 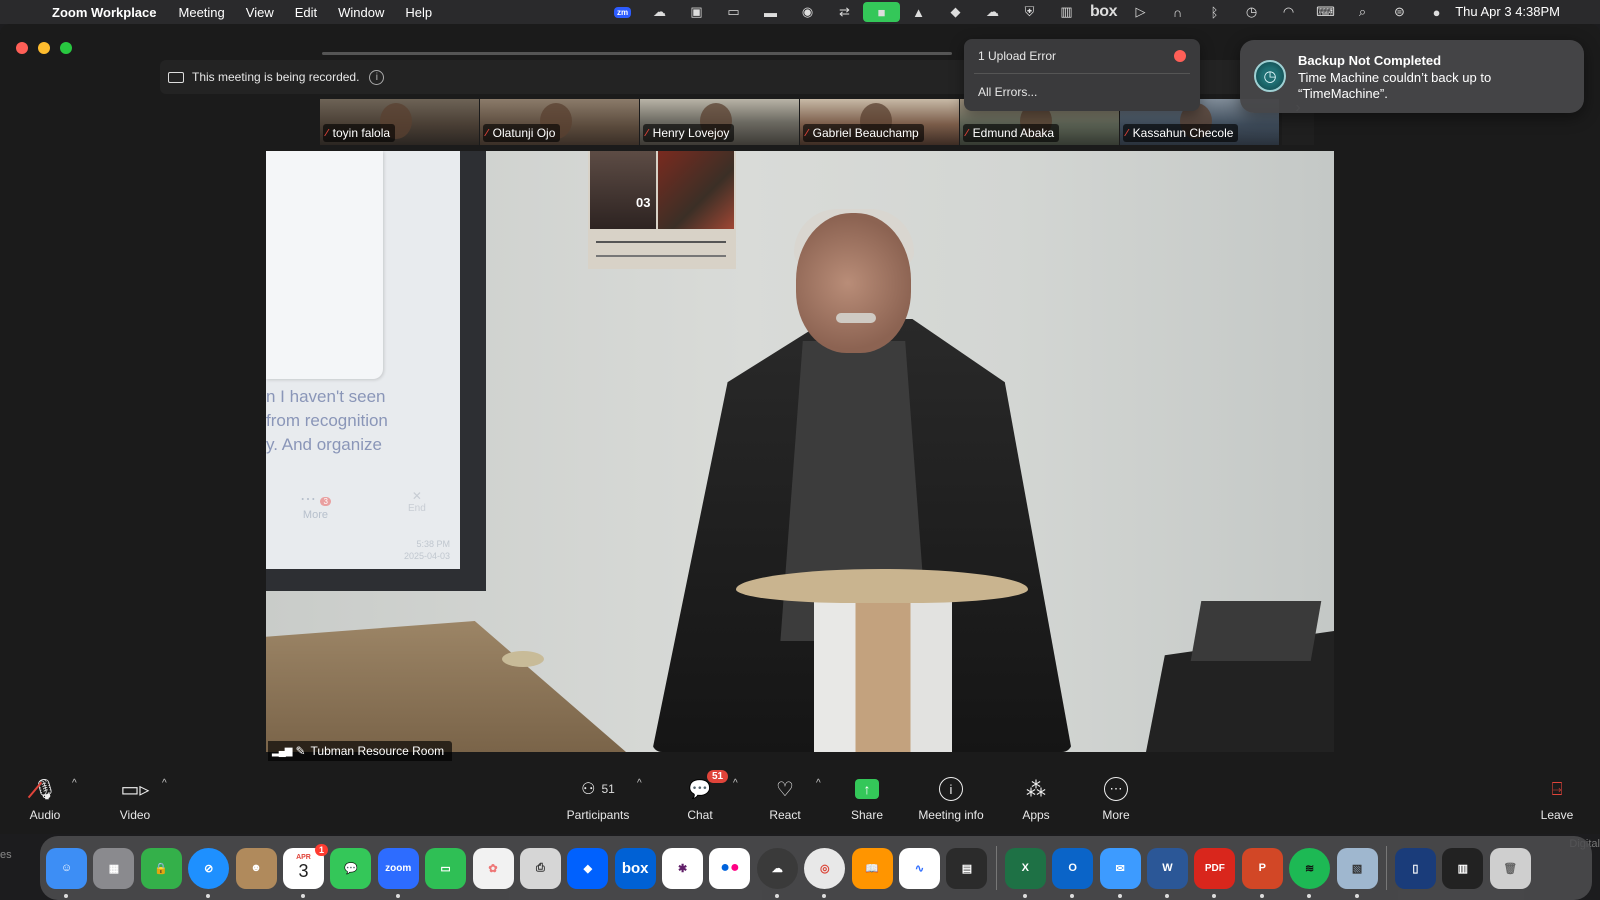 I want to click on time-machine-icon: ◷, so click(x=1251, y=12).